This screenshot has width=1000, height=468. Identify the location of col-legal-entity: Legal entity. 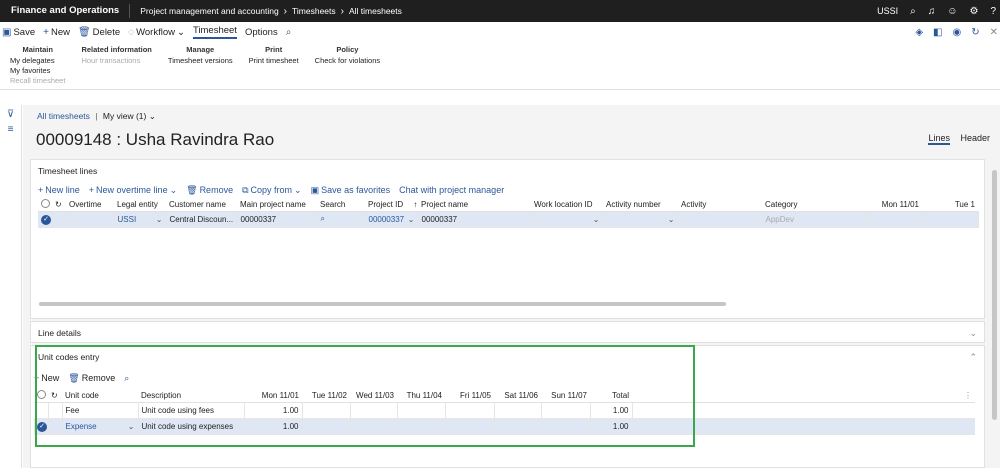
(140, 205).